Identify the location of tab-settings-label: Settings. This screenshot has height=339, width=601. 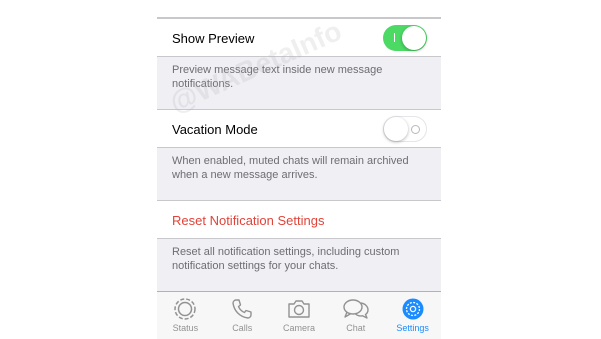
(412, 328).